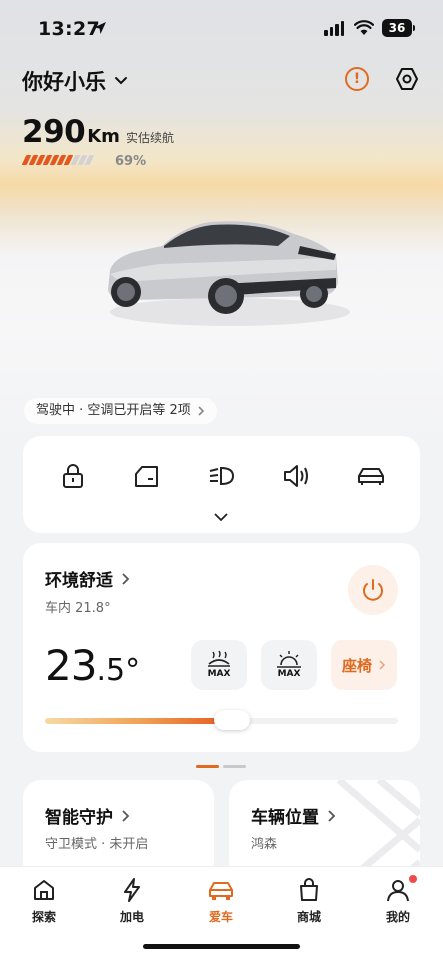 The image size is (443, 960). I want to click on home-icon, so click(44, 890).